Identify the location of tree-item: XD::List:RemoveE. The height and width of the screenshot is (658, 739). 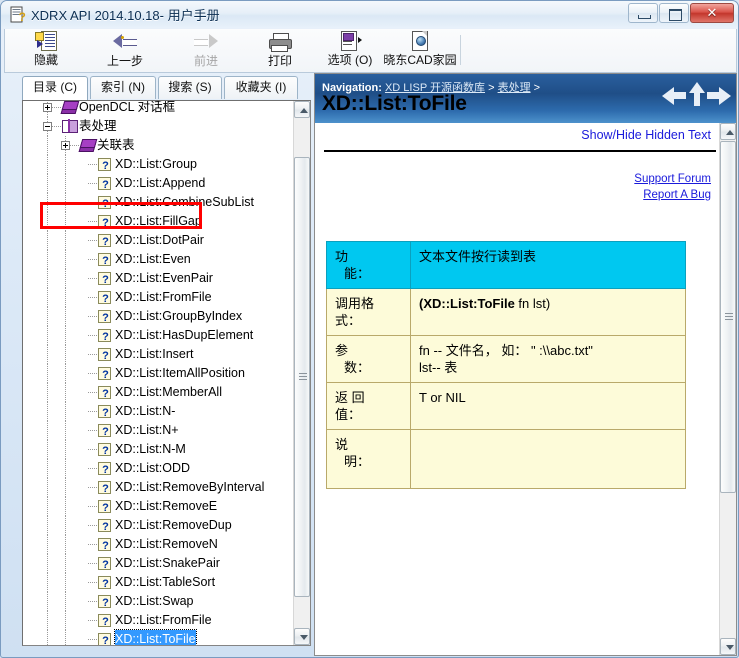
(158, 507).